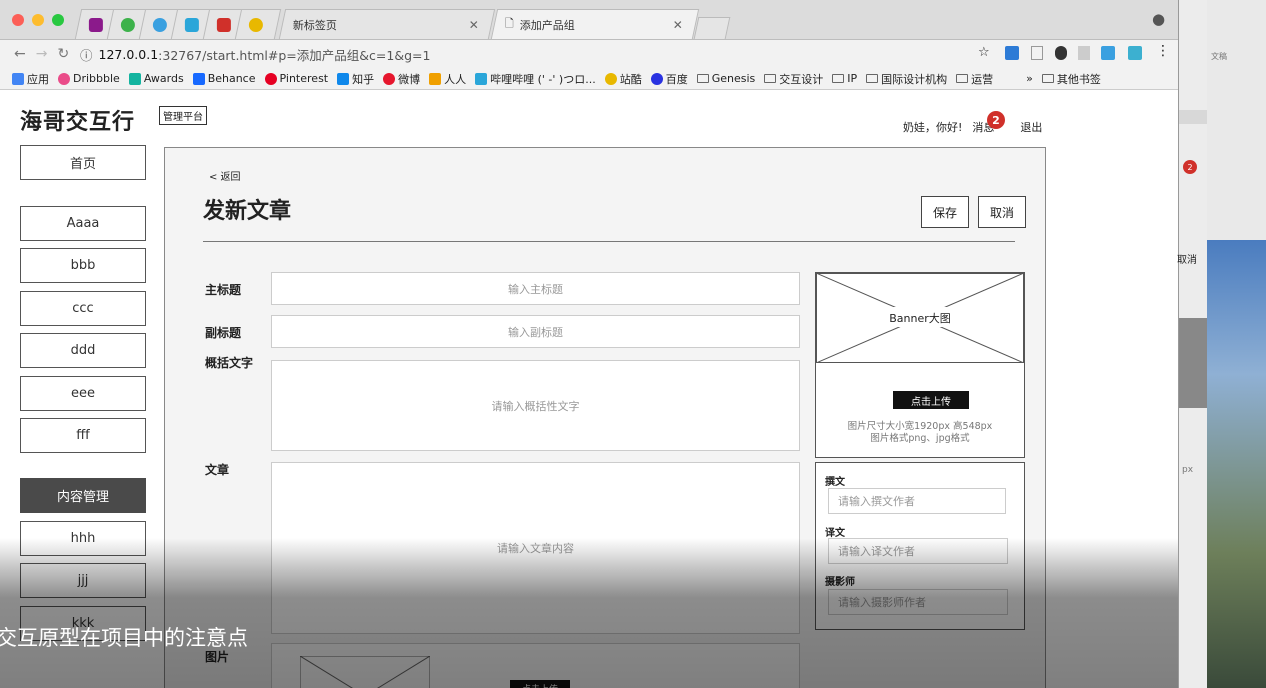 Image resolution: width=1266 pixels, height=688 pixels. Describe the element at coordinates (63, 54) in the screenshot. I see `reload-icon: ↻` at that location.